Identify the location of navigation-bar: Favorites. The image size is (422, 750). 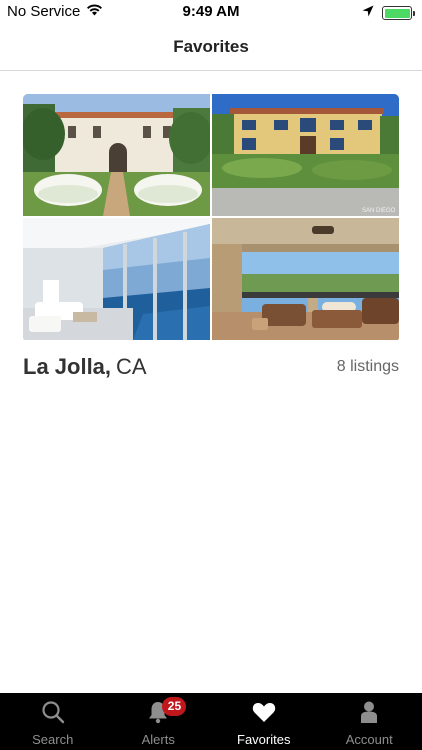
(211, 47).